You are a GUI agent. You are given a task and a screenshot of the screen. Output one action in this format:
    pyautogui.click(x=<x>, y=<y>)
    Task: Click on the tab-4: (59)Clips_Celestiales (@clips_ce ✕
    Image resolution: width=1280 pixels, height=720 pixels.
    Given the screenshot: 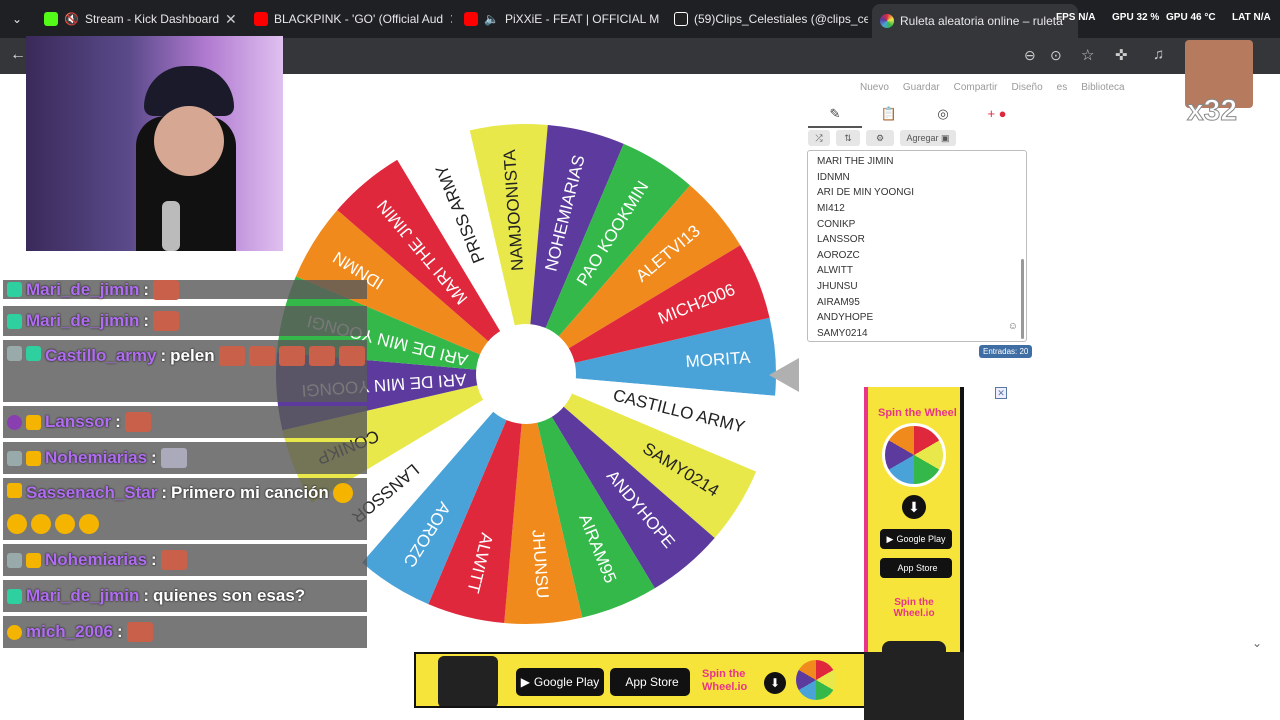 What is the action you would take?
    pyautogui.click(x=767, y=19)
    